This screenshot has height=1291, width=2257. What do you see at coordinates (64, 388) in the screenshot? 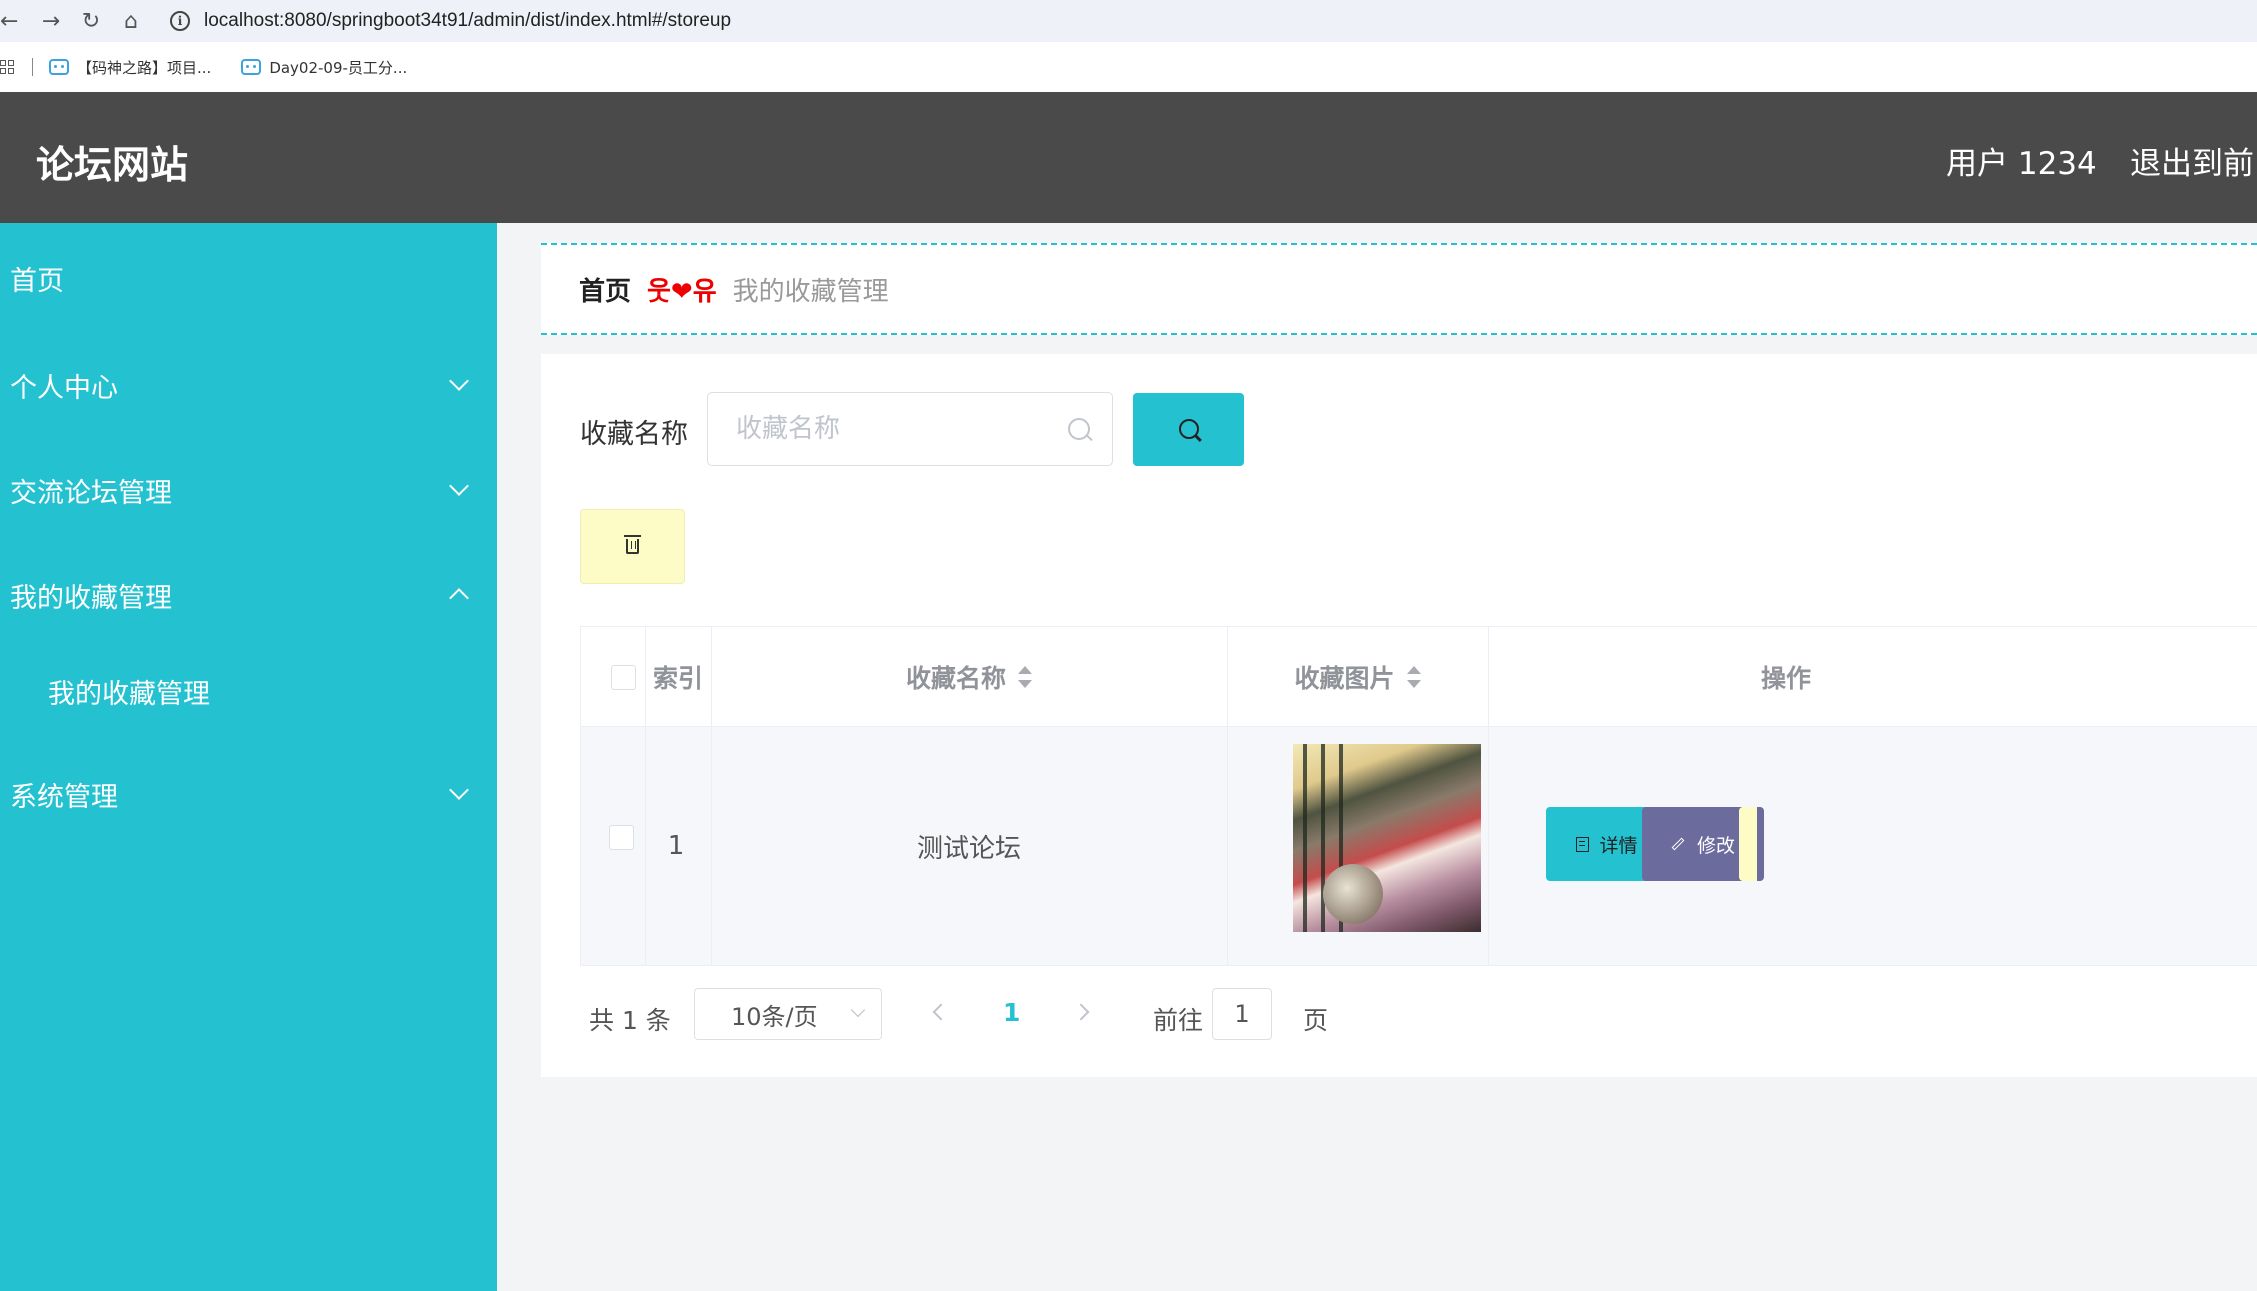
I see `sidebar-item-label: 个人中心` at bounding box center [64, 388].